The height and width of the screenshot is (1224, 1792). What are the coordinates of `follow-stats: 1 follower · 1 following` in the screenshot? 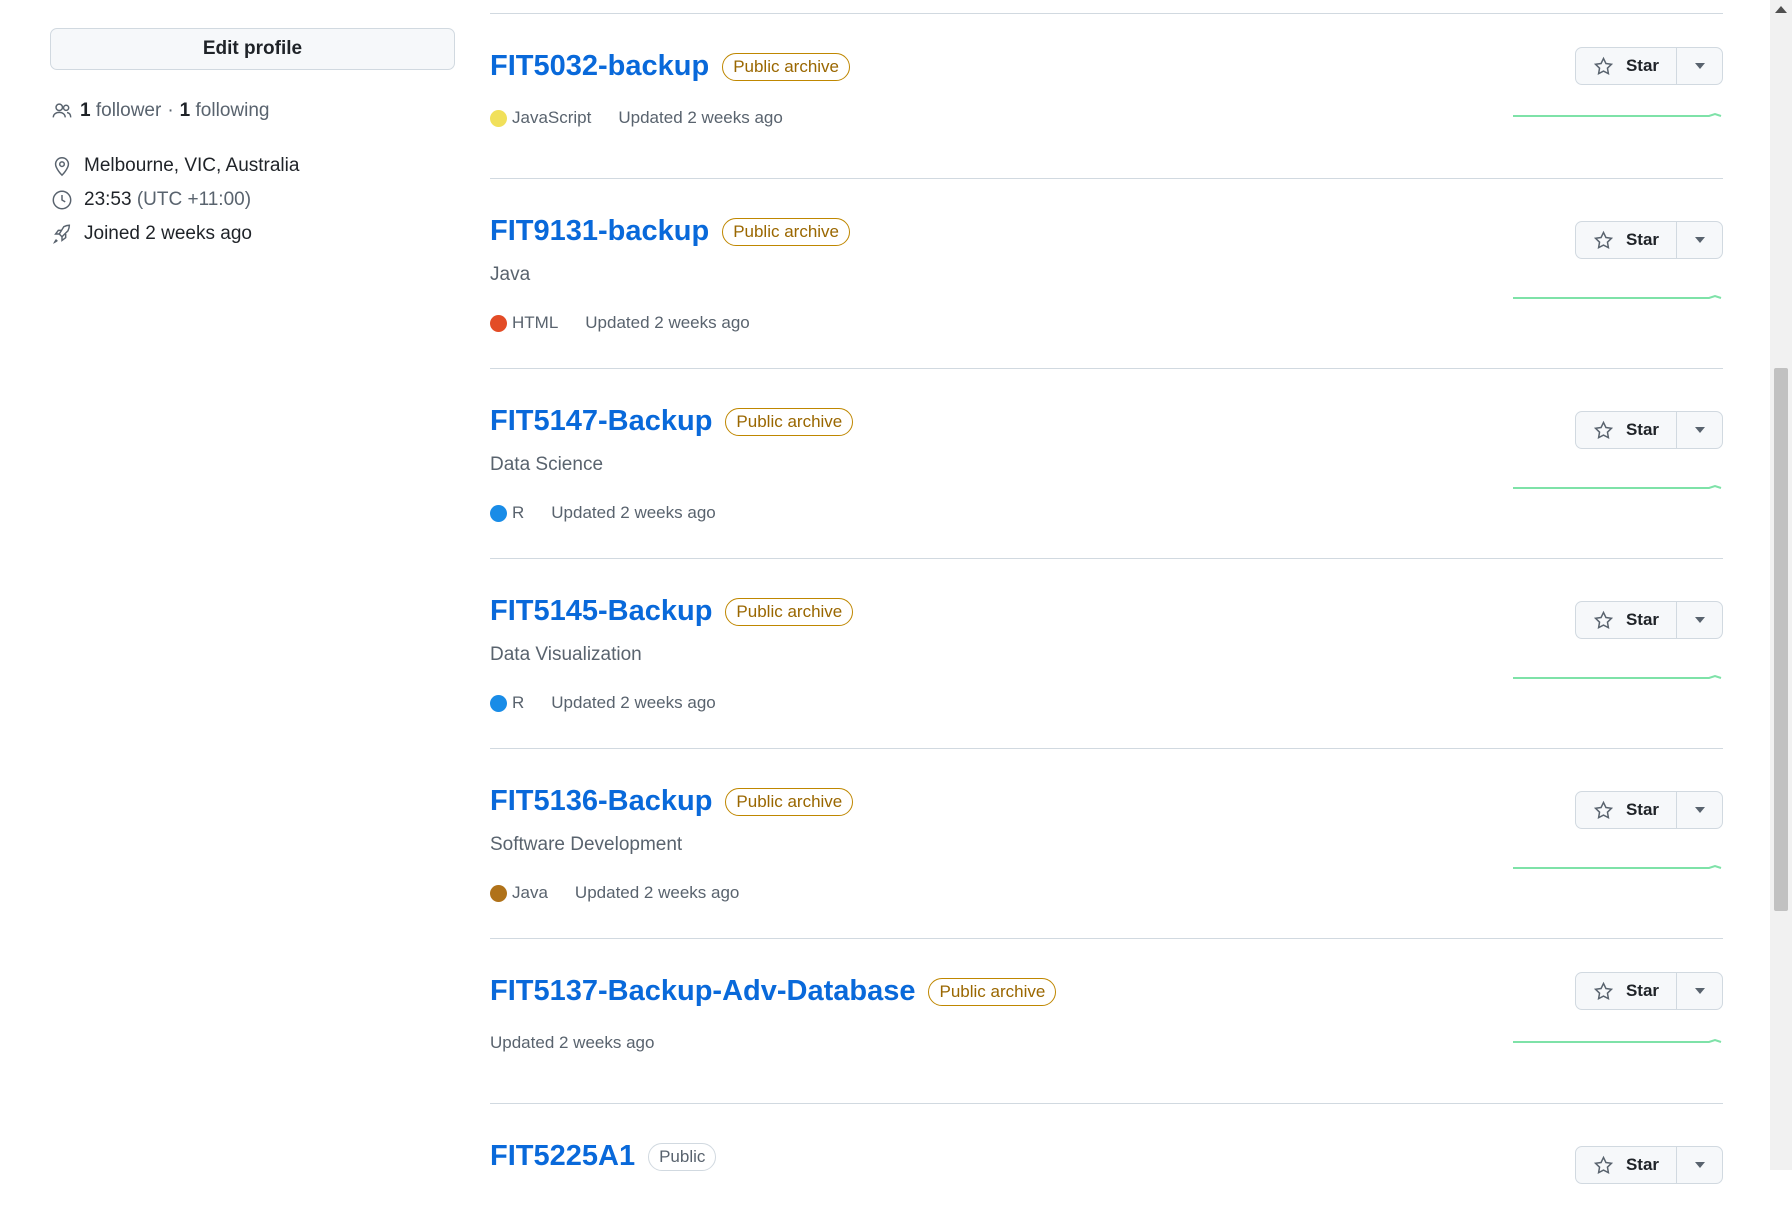 It's located at (159, 111).